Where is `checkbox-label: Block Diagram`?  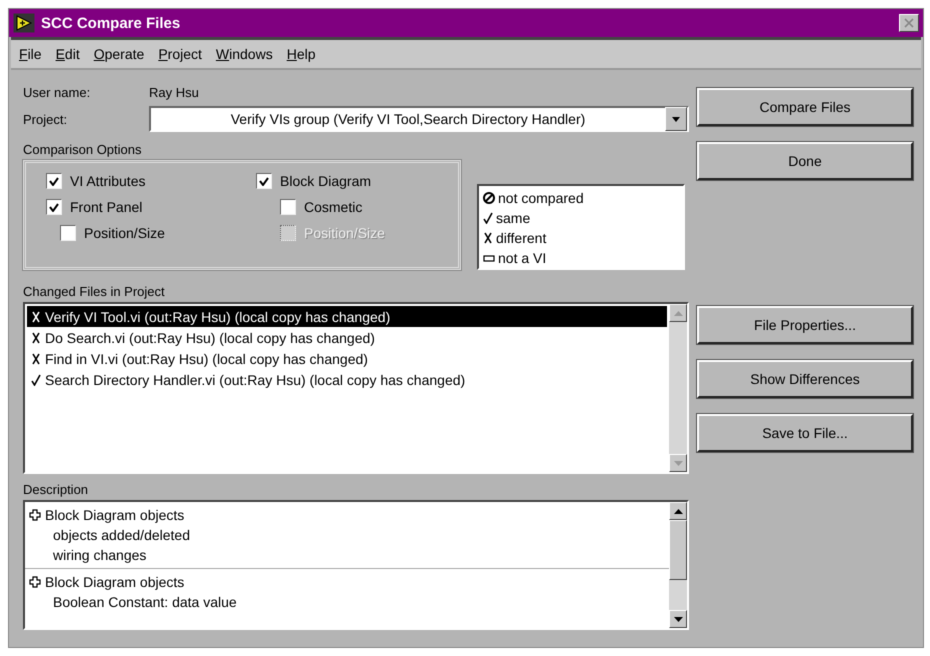
checkbox-label: Block Diagram is located at coordinates (326, 181).